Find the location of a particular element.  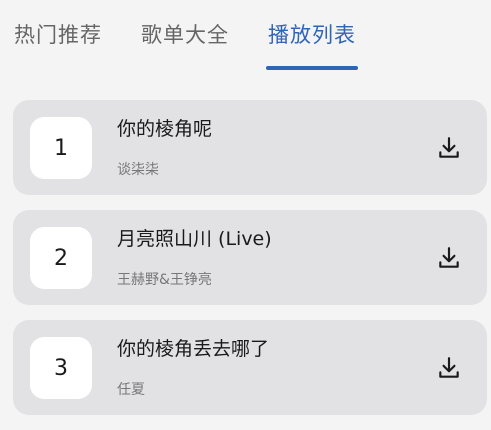

tab-hot-recommend: 热门推荐 is located at coordinates (58, 35).